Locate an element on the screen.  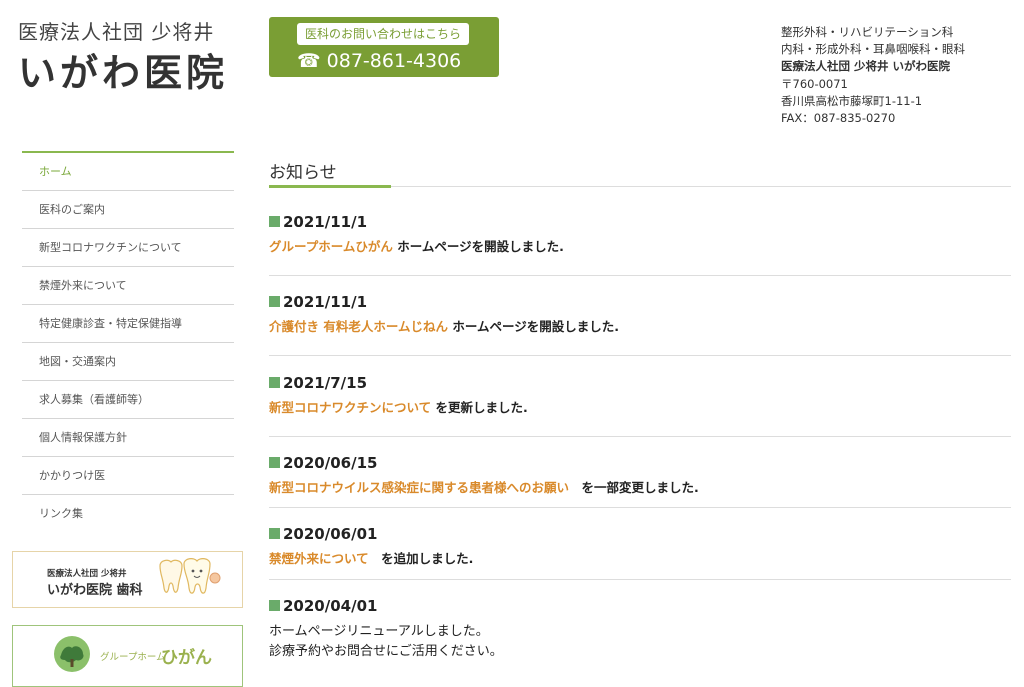
sidebar-item-health-checkup: 特定健康診査・特定保健指導 is located at coordinates (128, 324).